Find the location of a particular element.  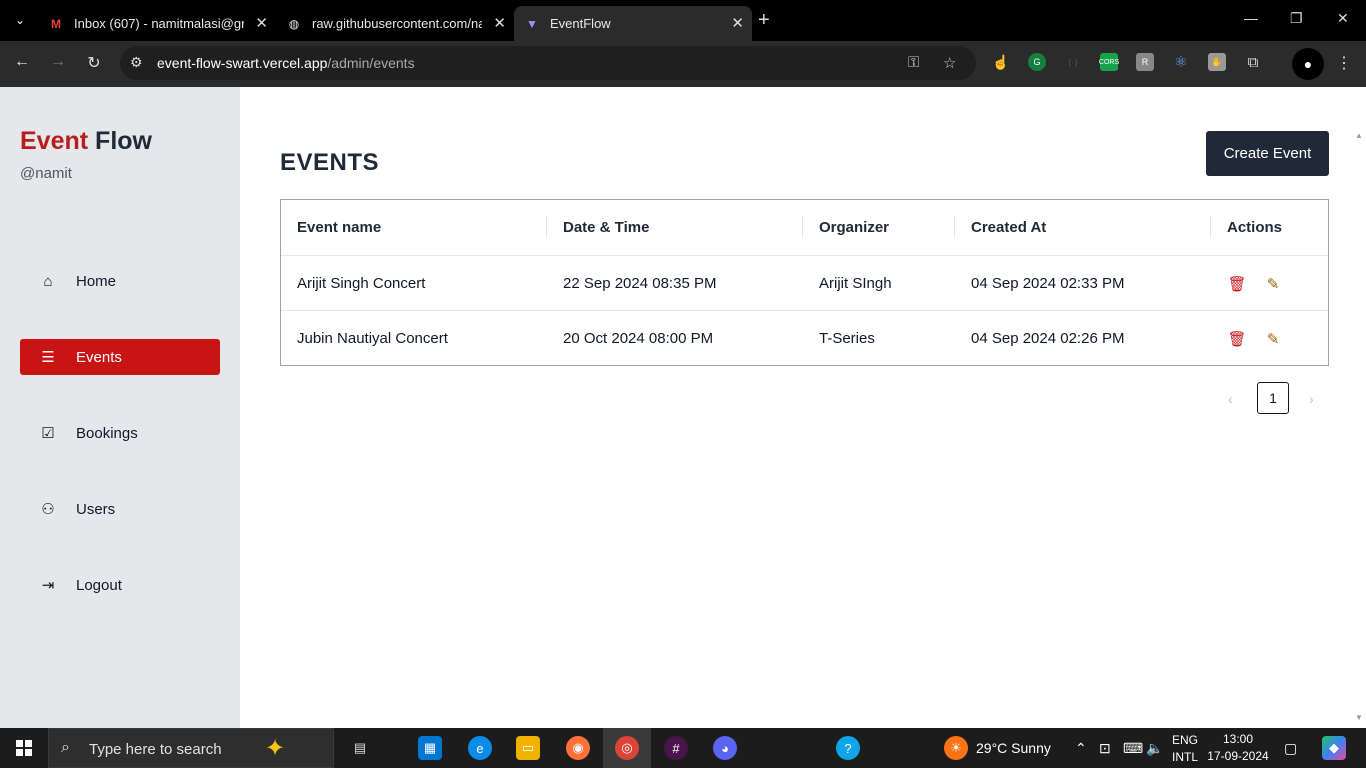

column-header: Created At is located at coordinates (1009, 227).